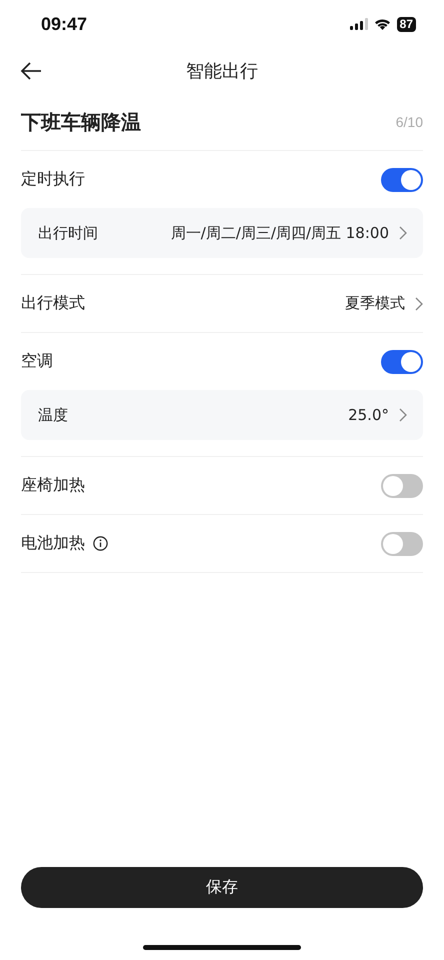 The height and width of the screenshot is (960, 444). Describe the element at coordinates (37, 361) in the screenshot. I see `setting-label: 空调` at that location.